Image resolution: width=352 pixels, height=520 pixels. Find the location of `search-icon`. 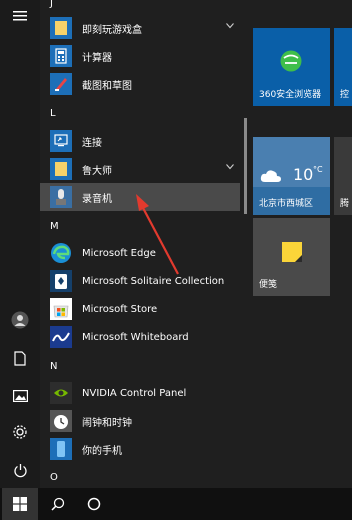

search-icon is located at coordinates (58, 504).